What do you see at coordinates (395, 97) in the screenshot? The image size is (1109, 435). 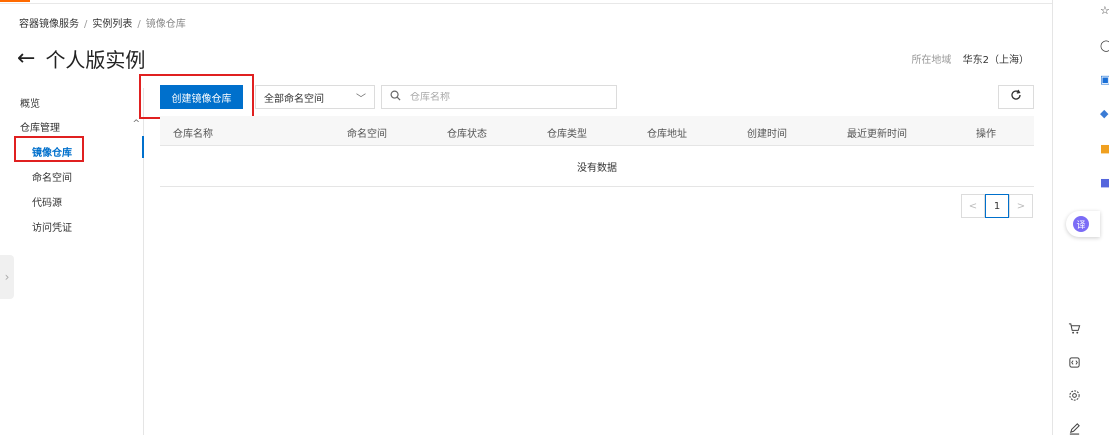 I see `search-icon` at bounding box center [395, 97].